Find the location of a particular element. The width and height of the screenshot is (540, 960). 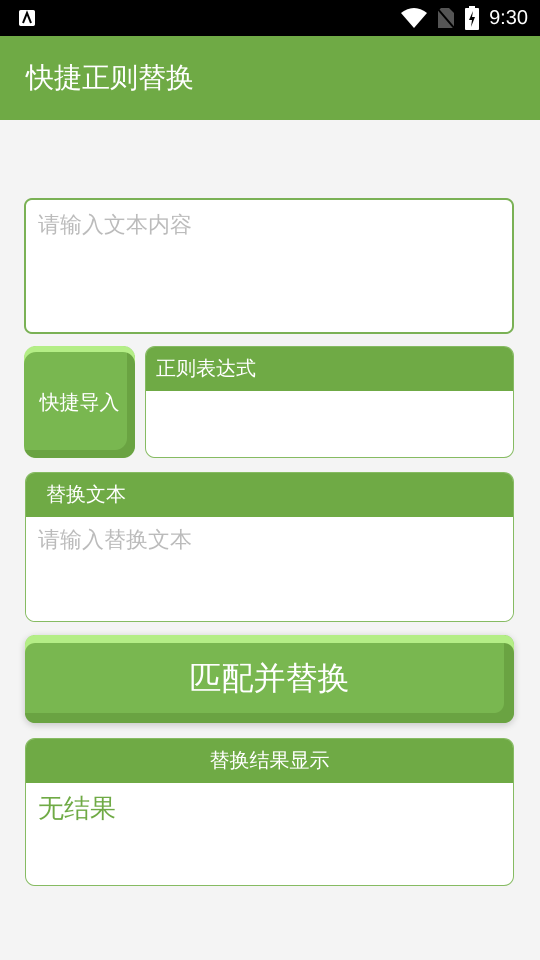

app-title: 快捷正则替换 is located at coordinates (110, 78).